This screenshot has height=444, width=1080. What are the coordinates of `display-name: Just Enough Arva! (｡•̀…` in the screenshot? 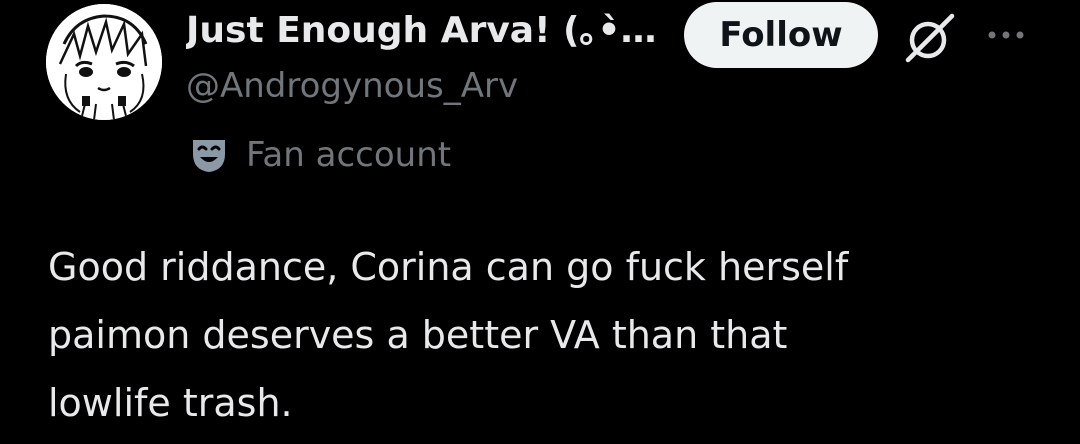 It's located at (421, 31).